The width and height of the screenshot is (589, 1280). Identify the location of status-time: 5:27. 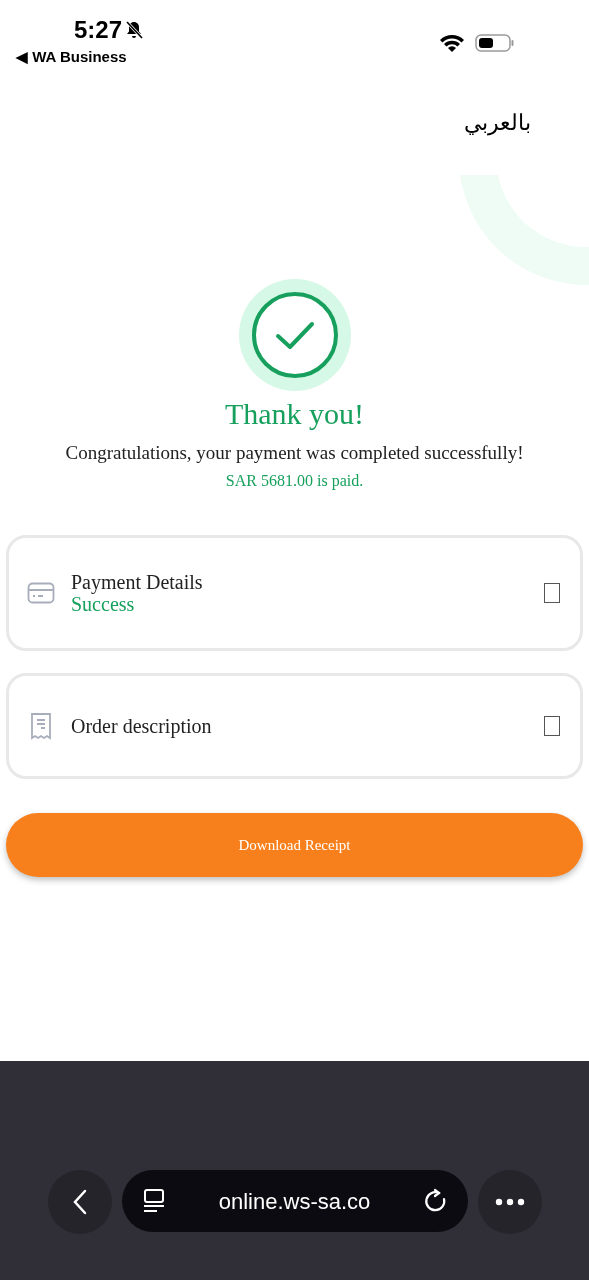
(98, 30).